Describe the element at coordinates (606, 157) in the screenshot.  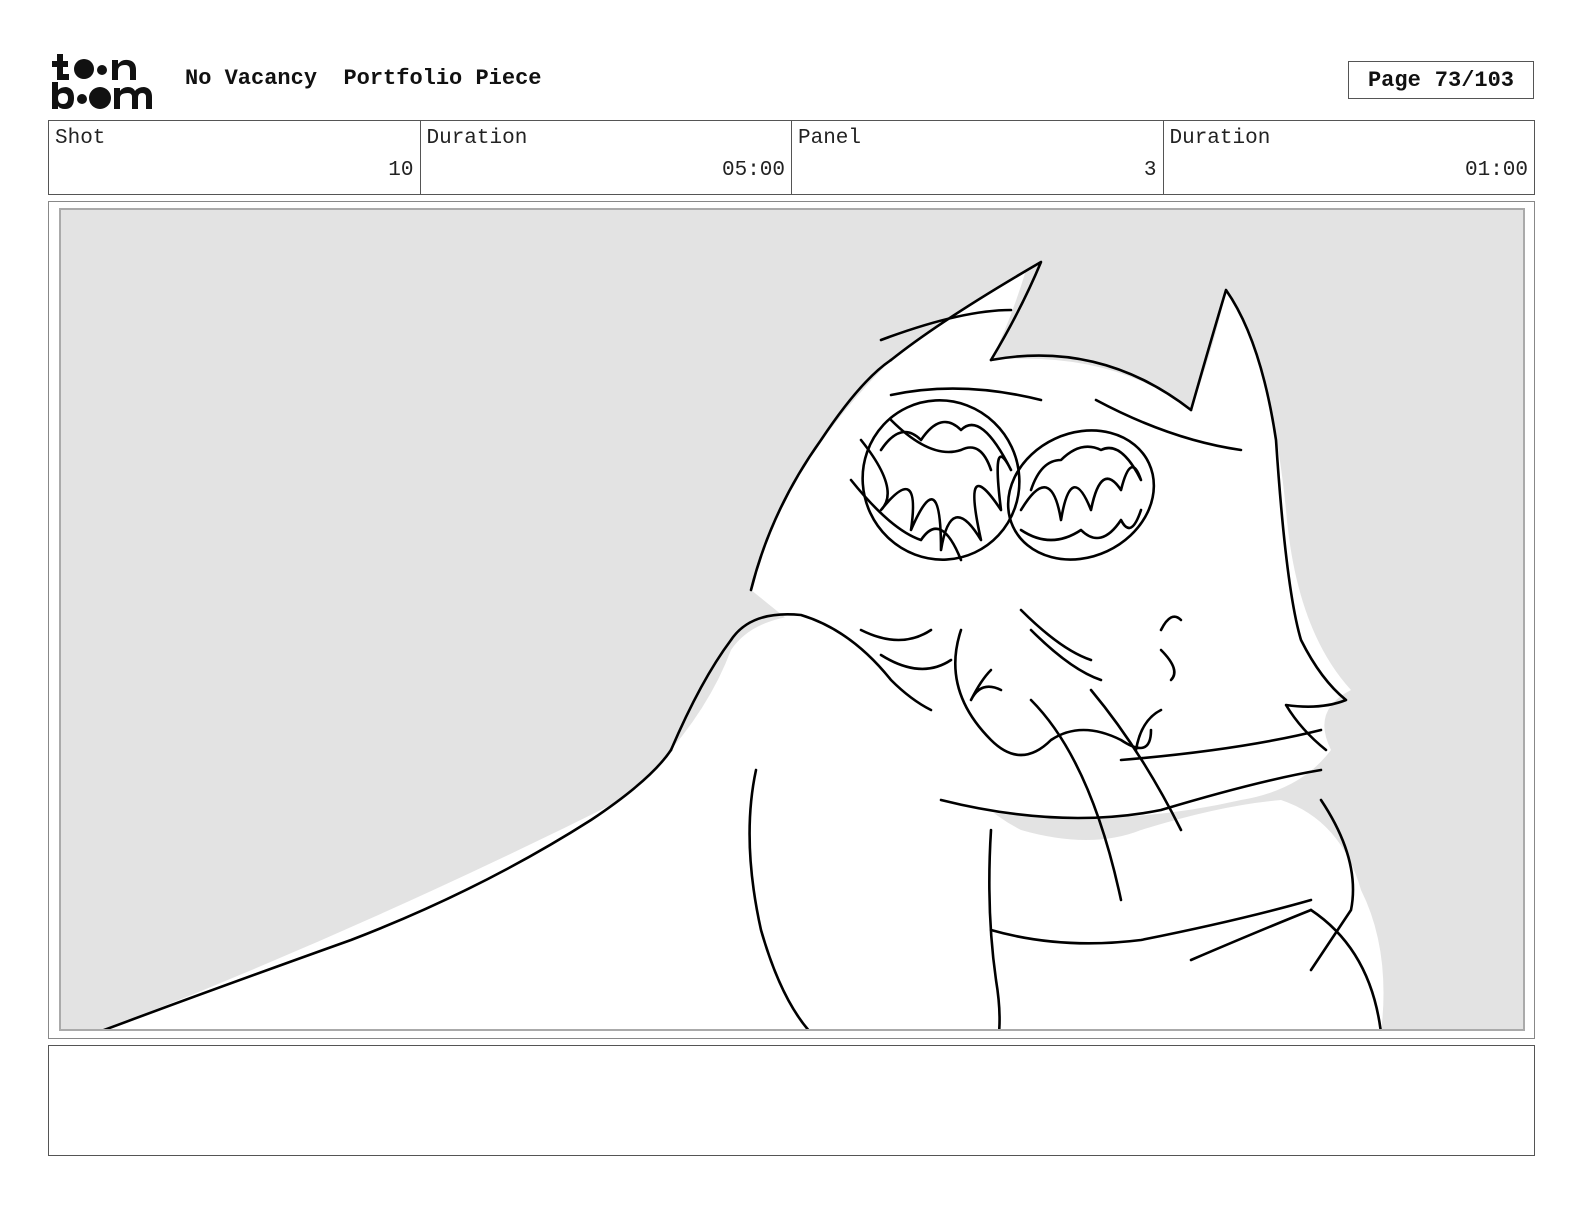
I see `shot-duration-cell: Duration 05:00` at that location.